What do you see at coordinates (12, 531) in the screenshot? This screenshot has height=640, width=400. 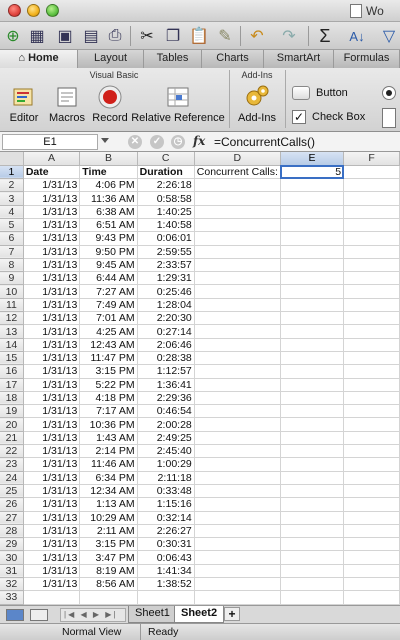 I see `row-header: 28` at bounding box center [12, 531].